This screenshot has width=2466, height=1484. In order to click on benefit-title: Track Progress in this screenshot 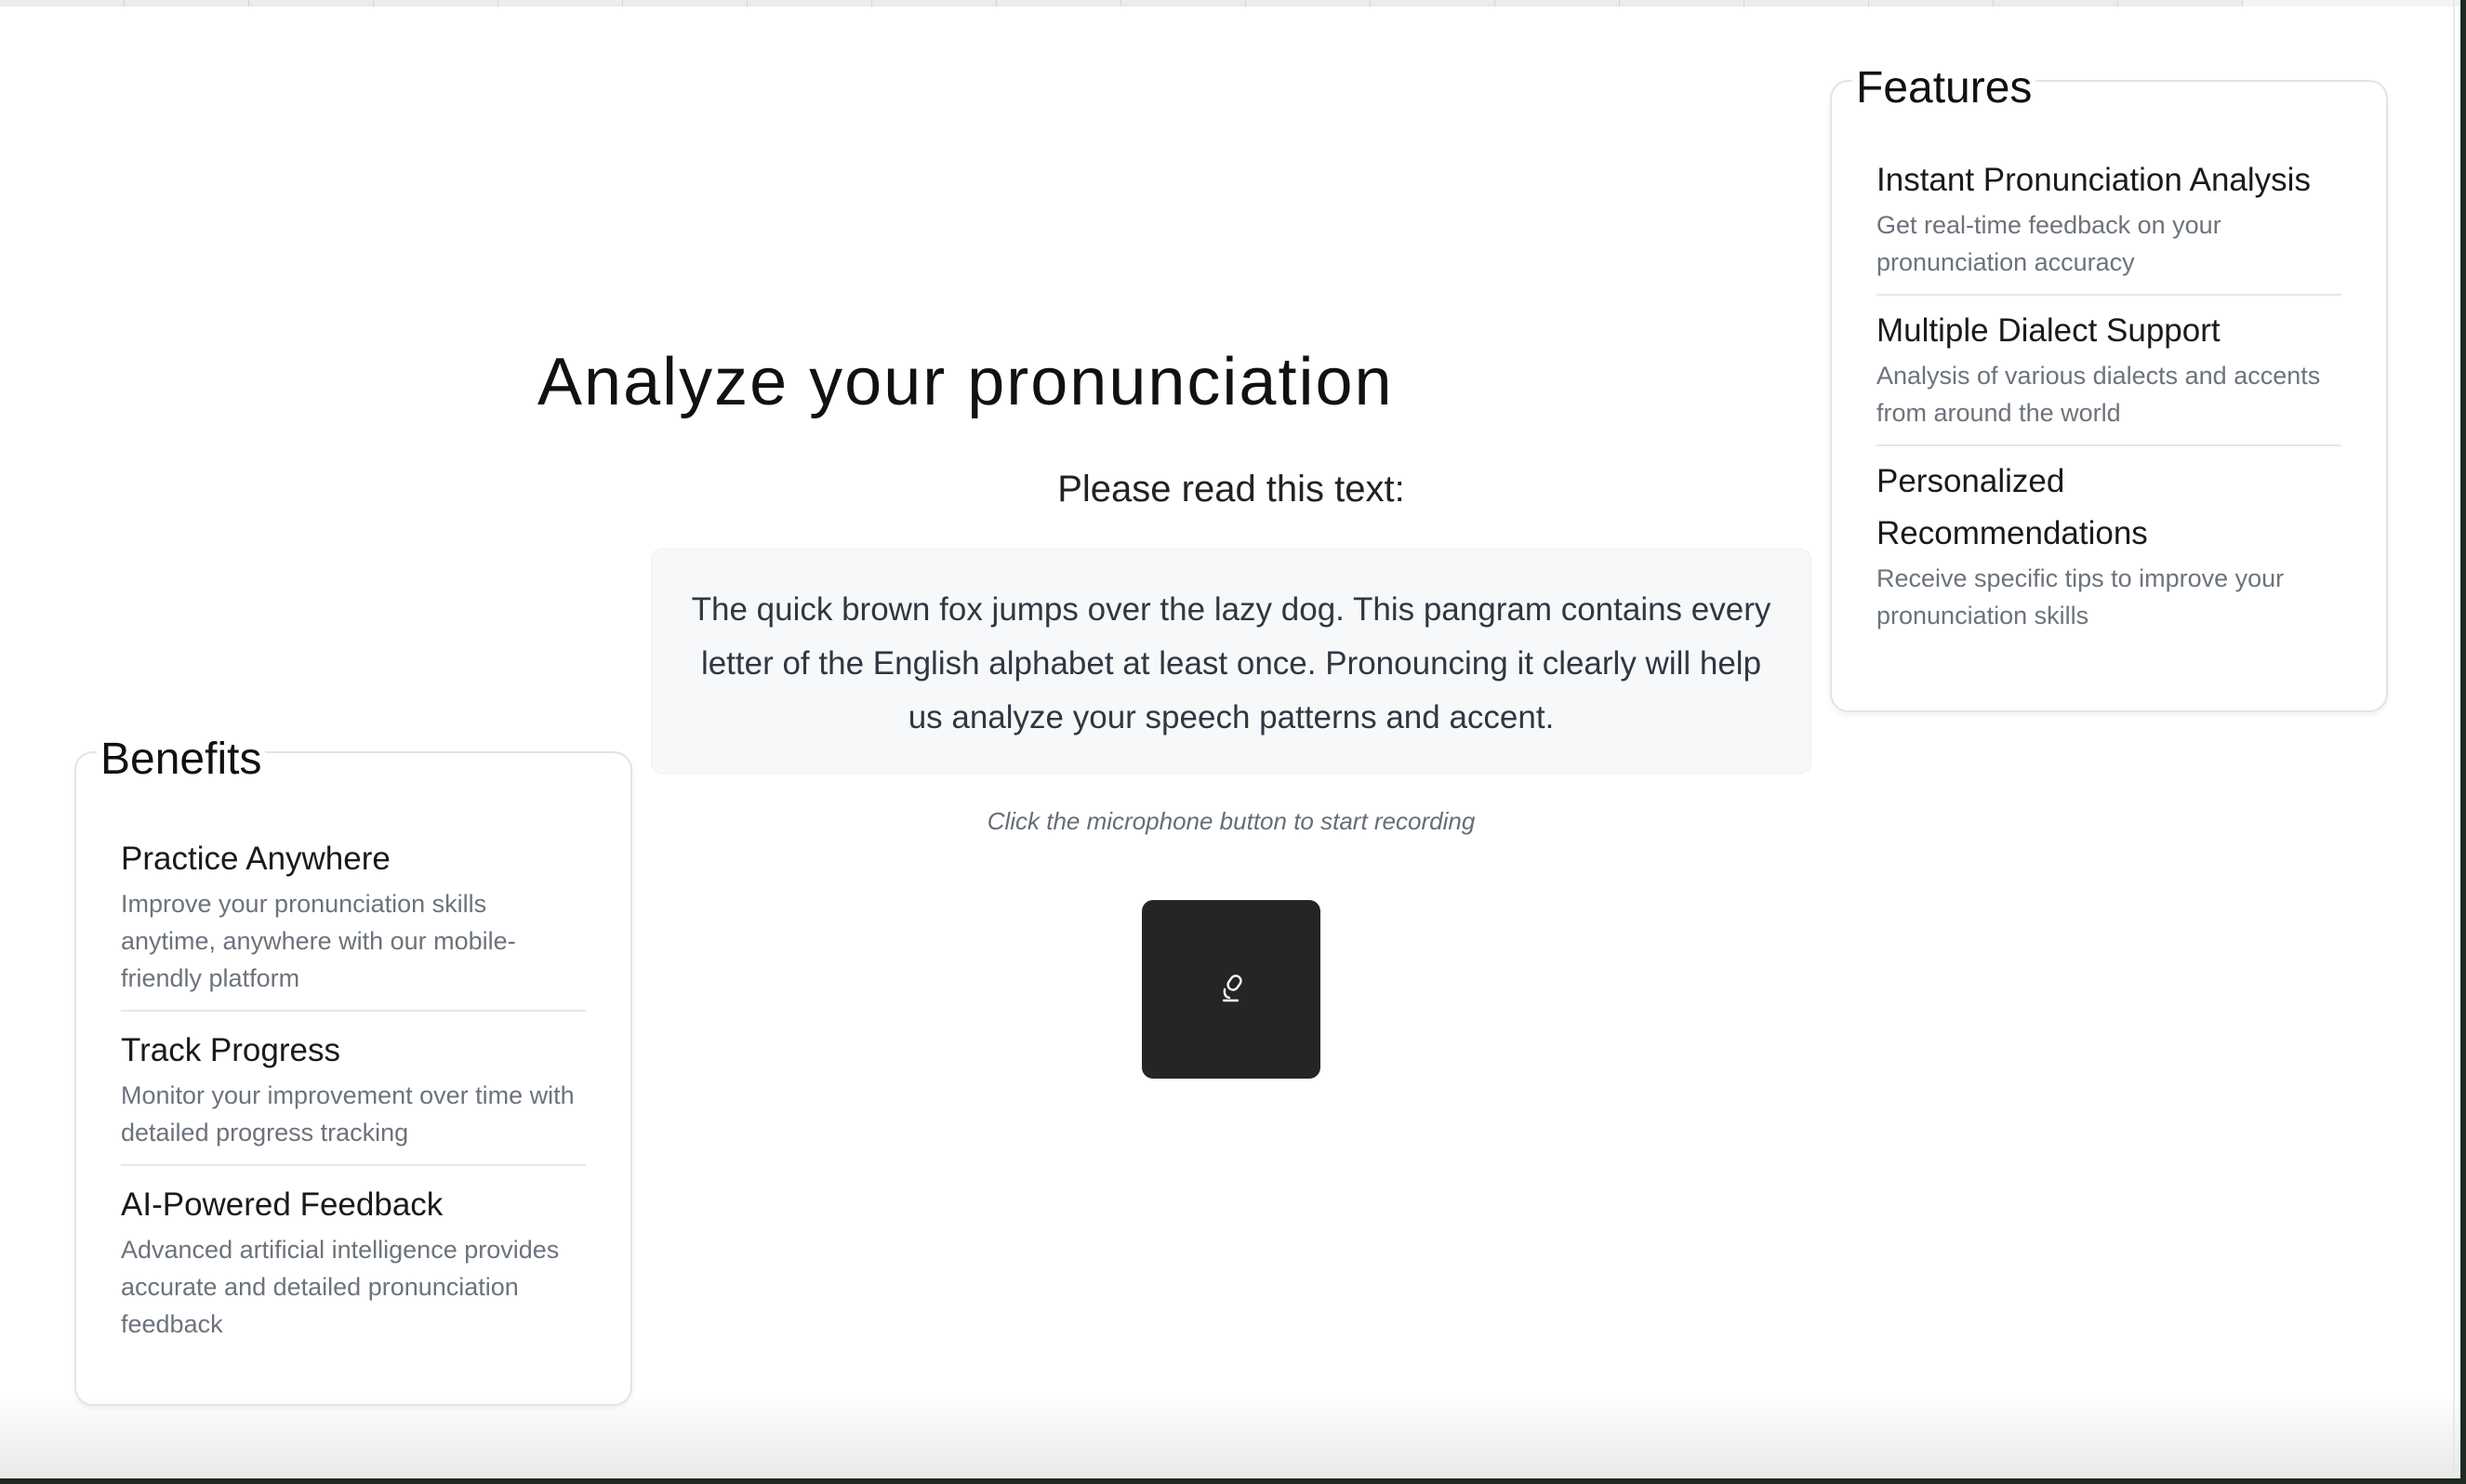, I will do `click(230, 1050)`.